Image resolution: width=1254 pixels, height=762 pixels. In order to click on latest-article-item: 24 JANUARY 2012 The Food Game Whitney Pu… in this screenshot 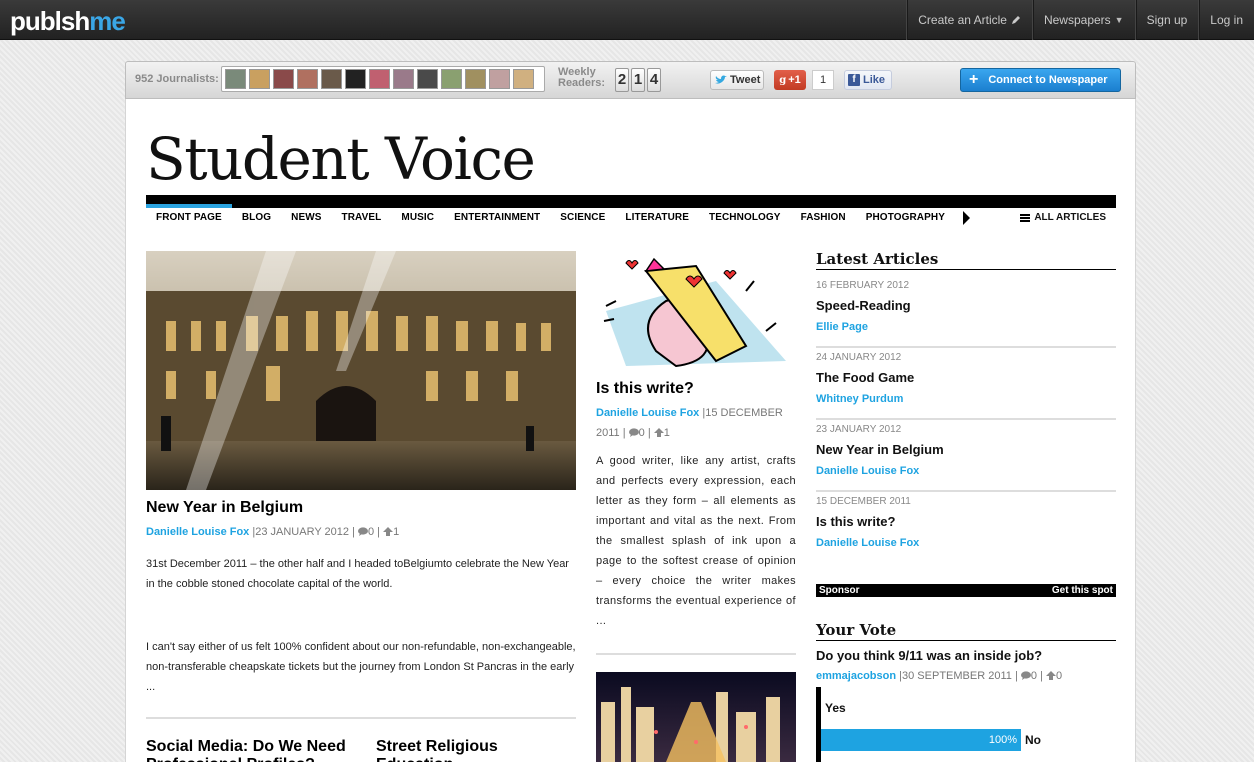, I will do `click(966, 384)`.